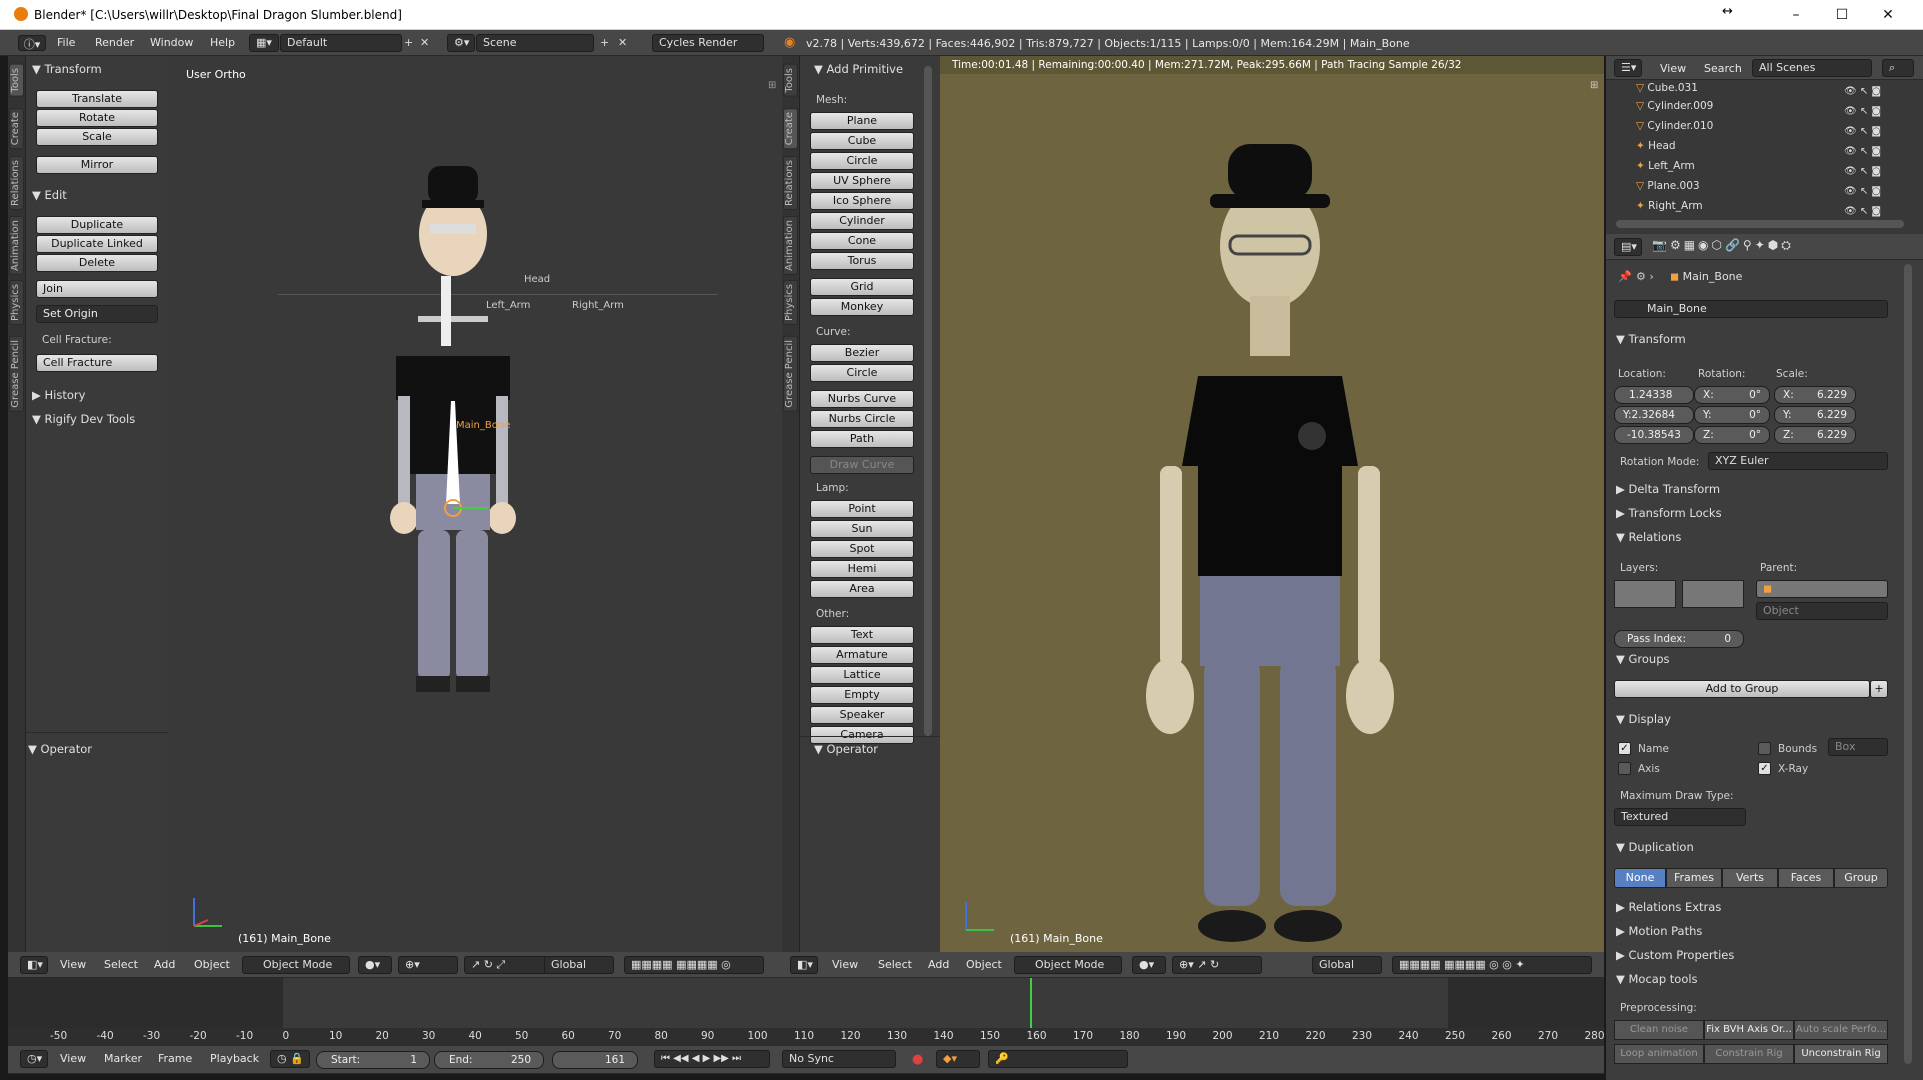 The width and height of the screenshot is (1923, 1080). What do you see at coordinates (1673, 68) in the screenshot?
I see `outliner-menu-view: View` at bounding box center [1673, 68].